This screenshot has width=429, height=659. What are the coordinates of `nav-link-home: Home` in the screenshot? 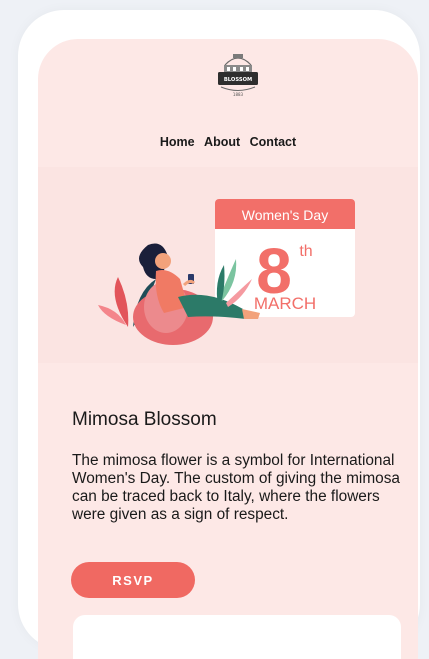 It's located at (177, 142).